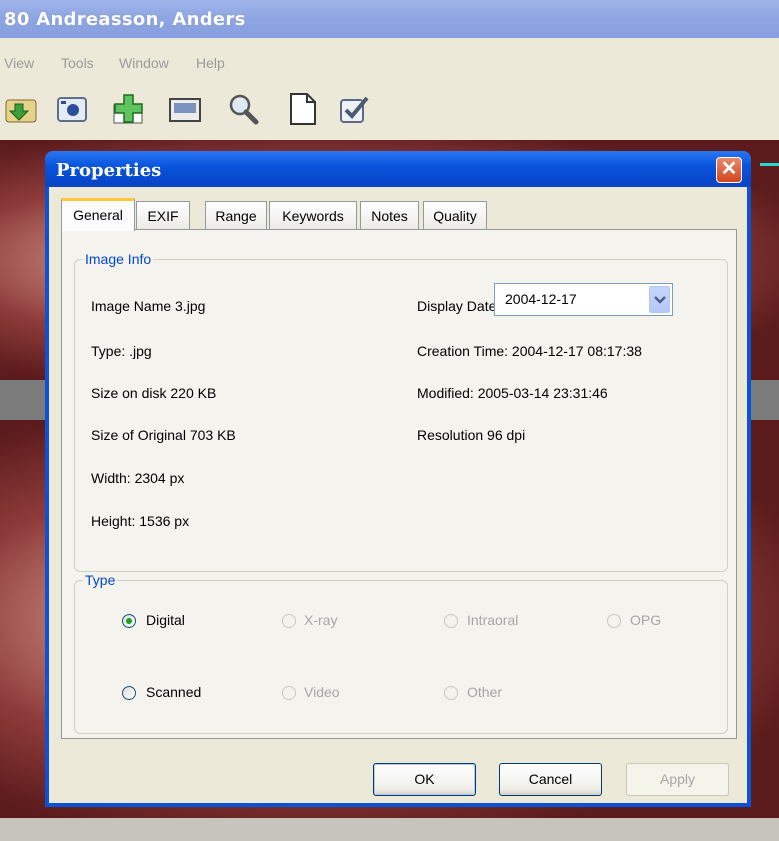  What do you see at coordinates (121, 351) in the screenshot?
I see `type-label: Type: .jpg` at bounding box center [121, 351].